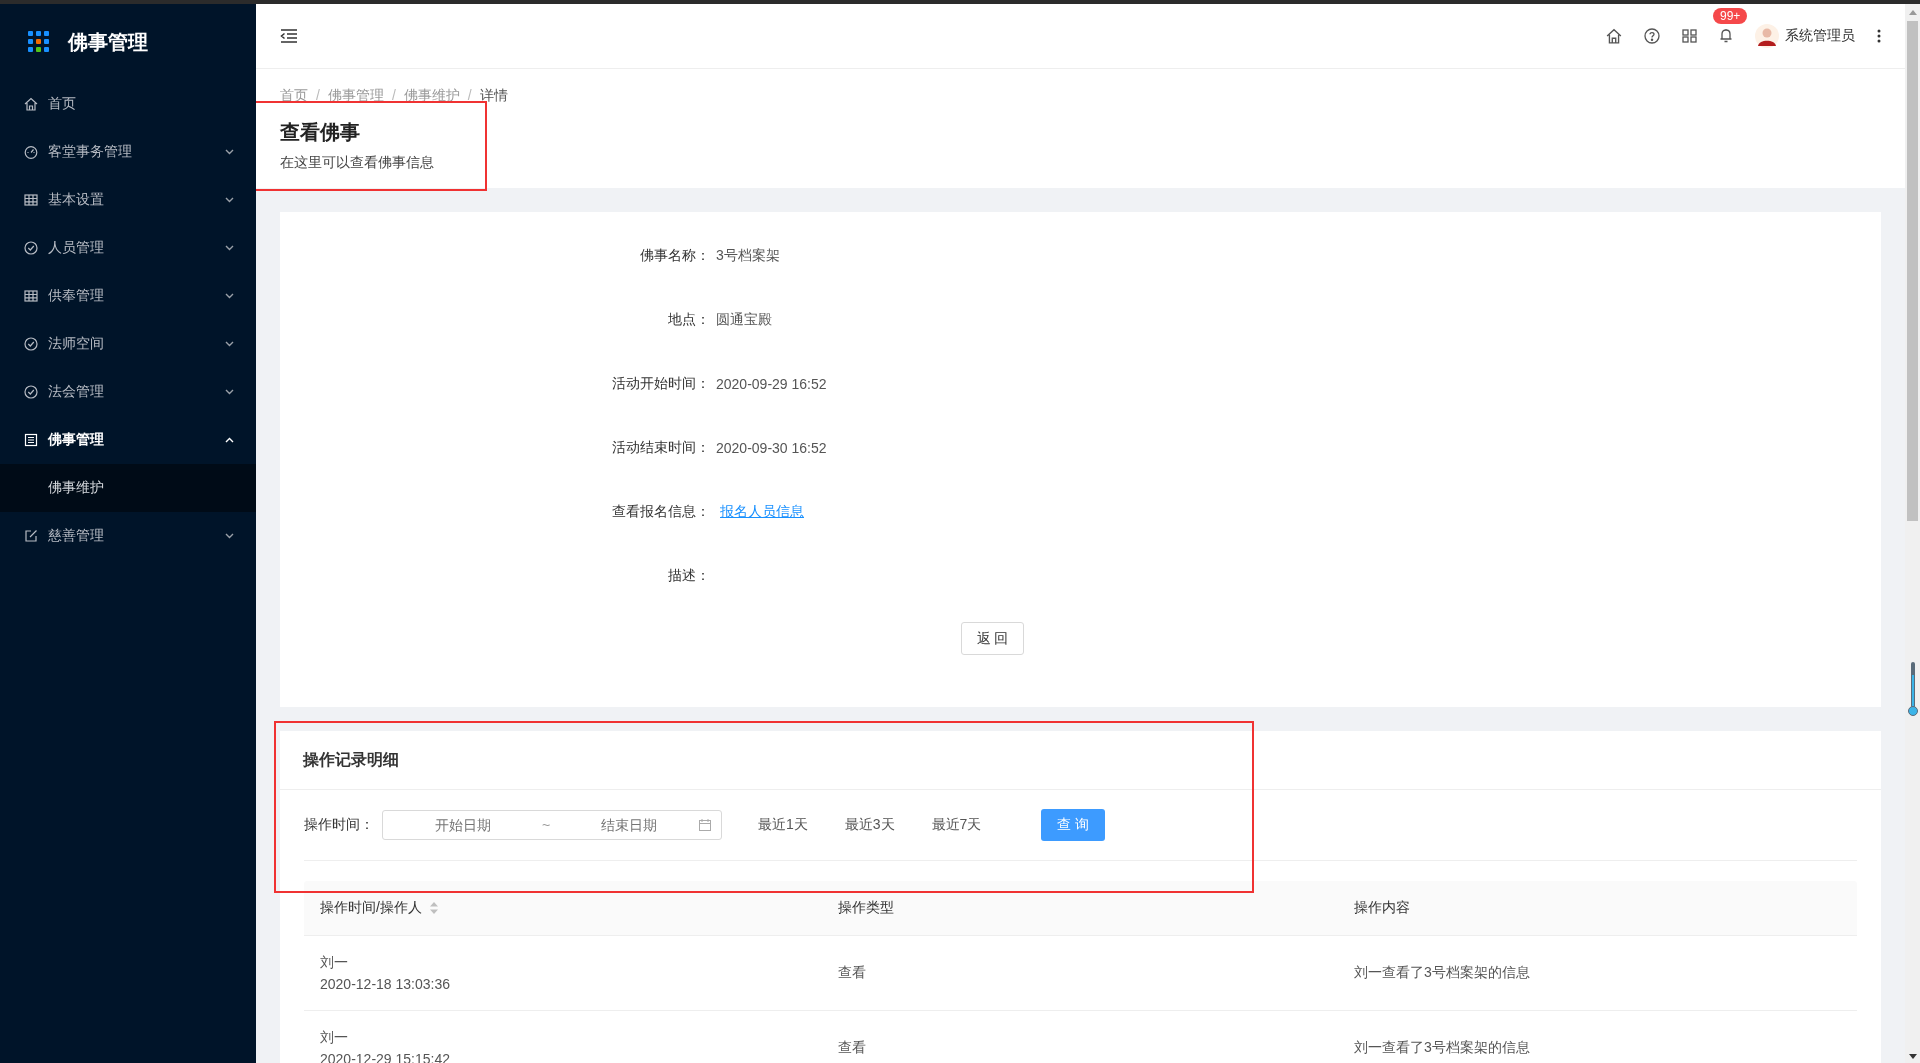 The image size is (1920, 1063). What do you see at coordinates (772, 384) in the screenshot?
I see `field-value: 2020-09-29 16:52` at bounding box center [772, 384].